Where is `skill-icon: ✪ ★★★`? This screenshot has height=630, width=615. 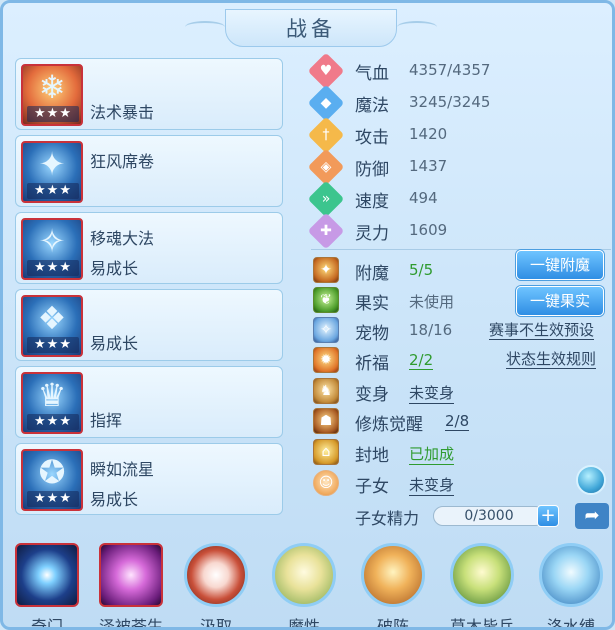 skill-icon: ✪ ★★★ is located at coordinates (52, 480).